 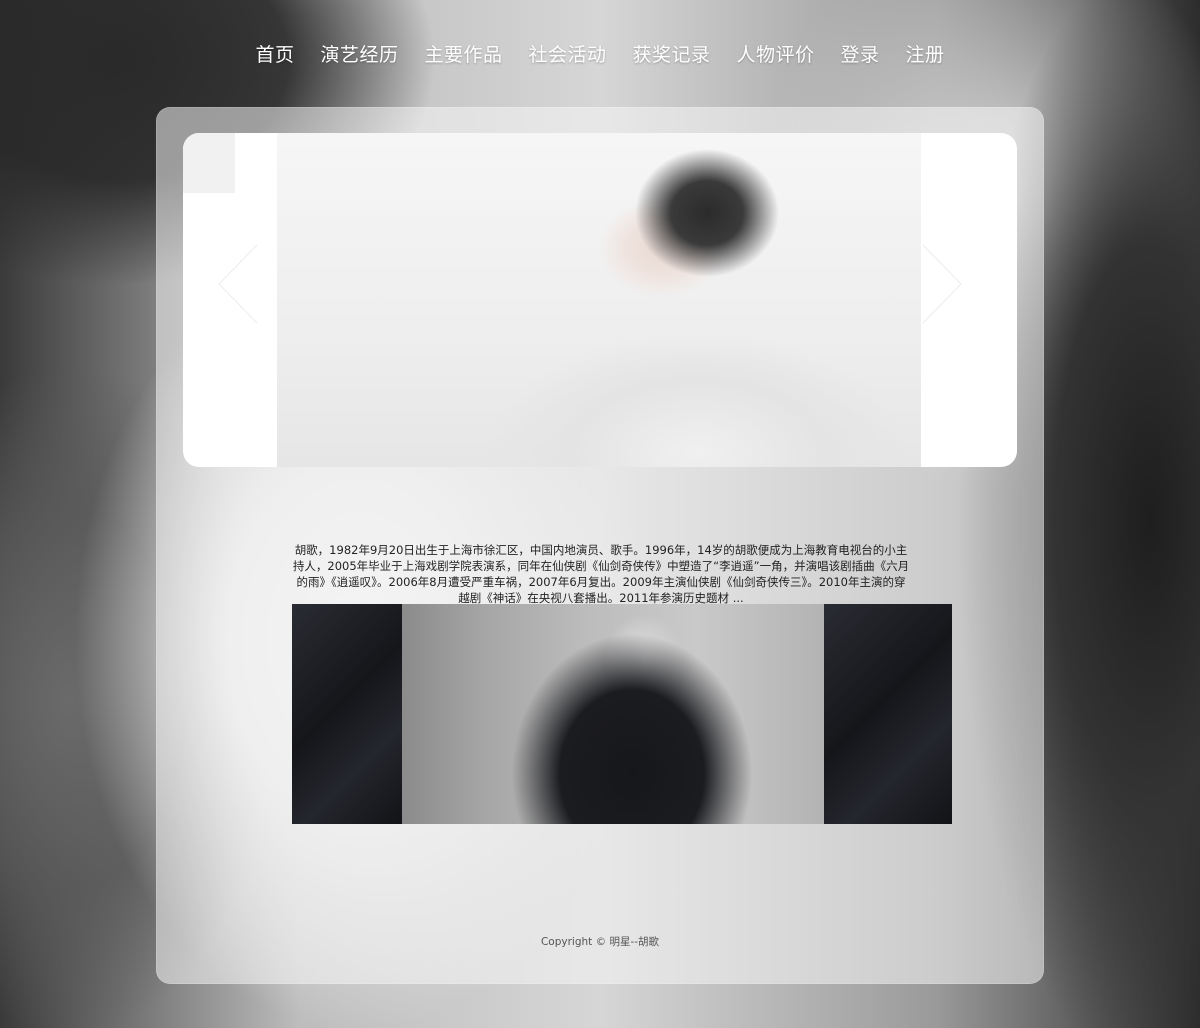 I want to click on main-nav: 首页 演艺经历 主要作品 社会活动 获奖记录 人物评价 登录 注册, so click(x=600, y=53).